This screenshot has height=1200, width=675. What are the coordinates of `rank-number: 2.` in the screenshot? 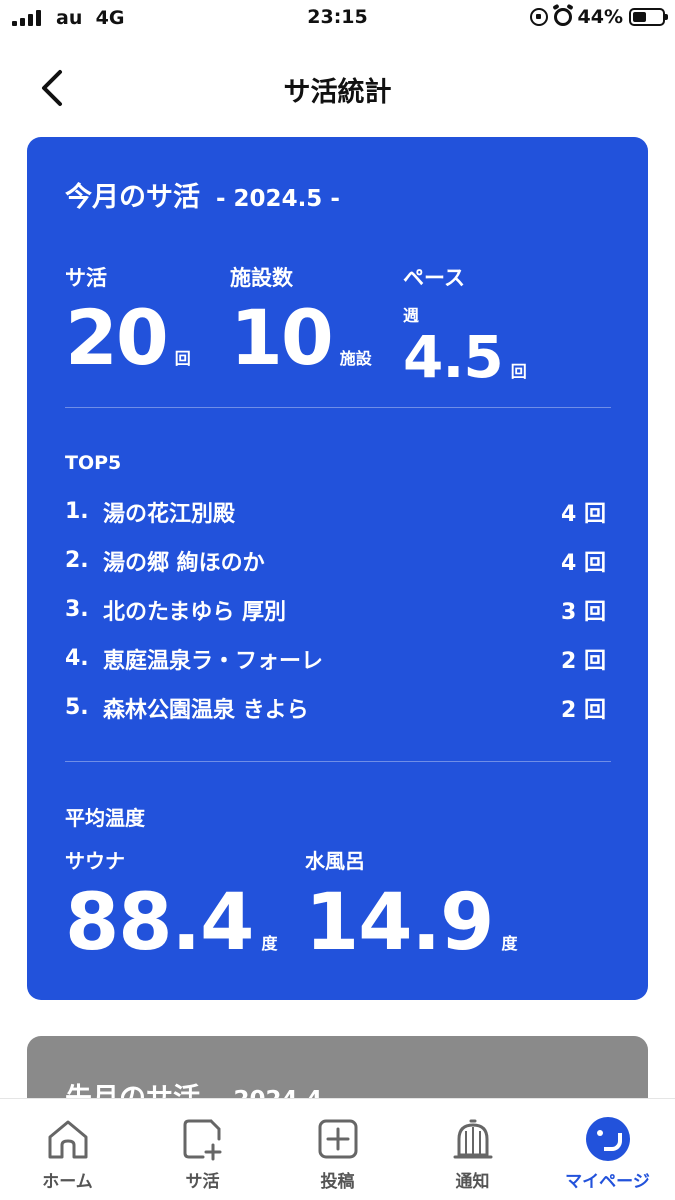 It's located at (77, 560).